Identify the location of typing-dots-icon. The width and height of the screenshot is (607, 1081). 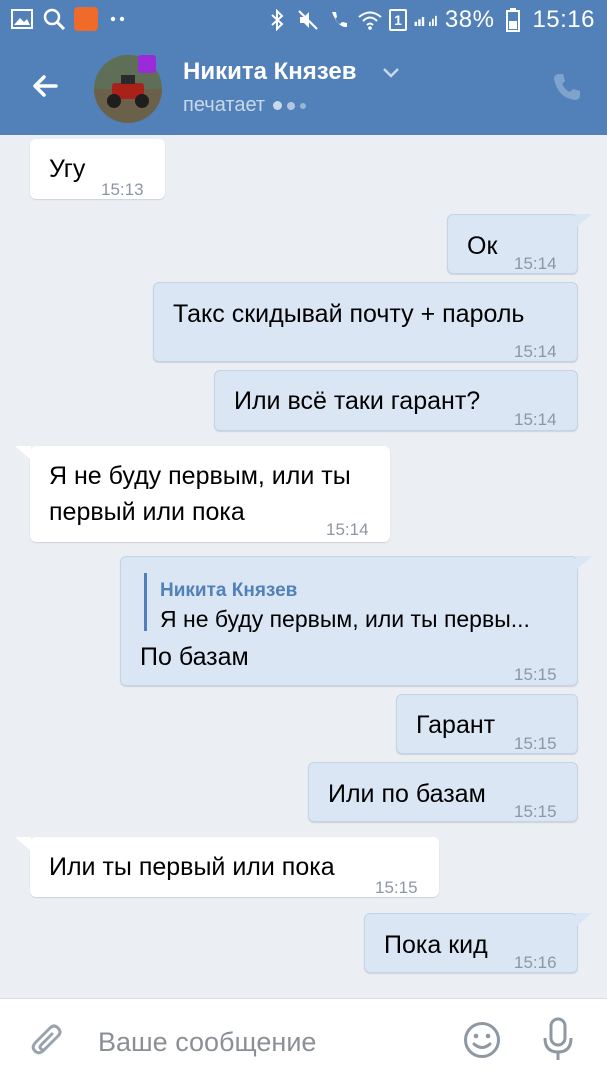
(290, 105).